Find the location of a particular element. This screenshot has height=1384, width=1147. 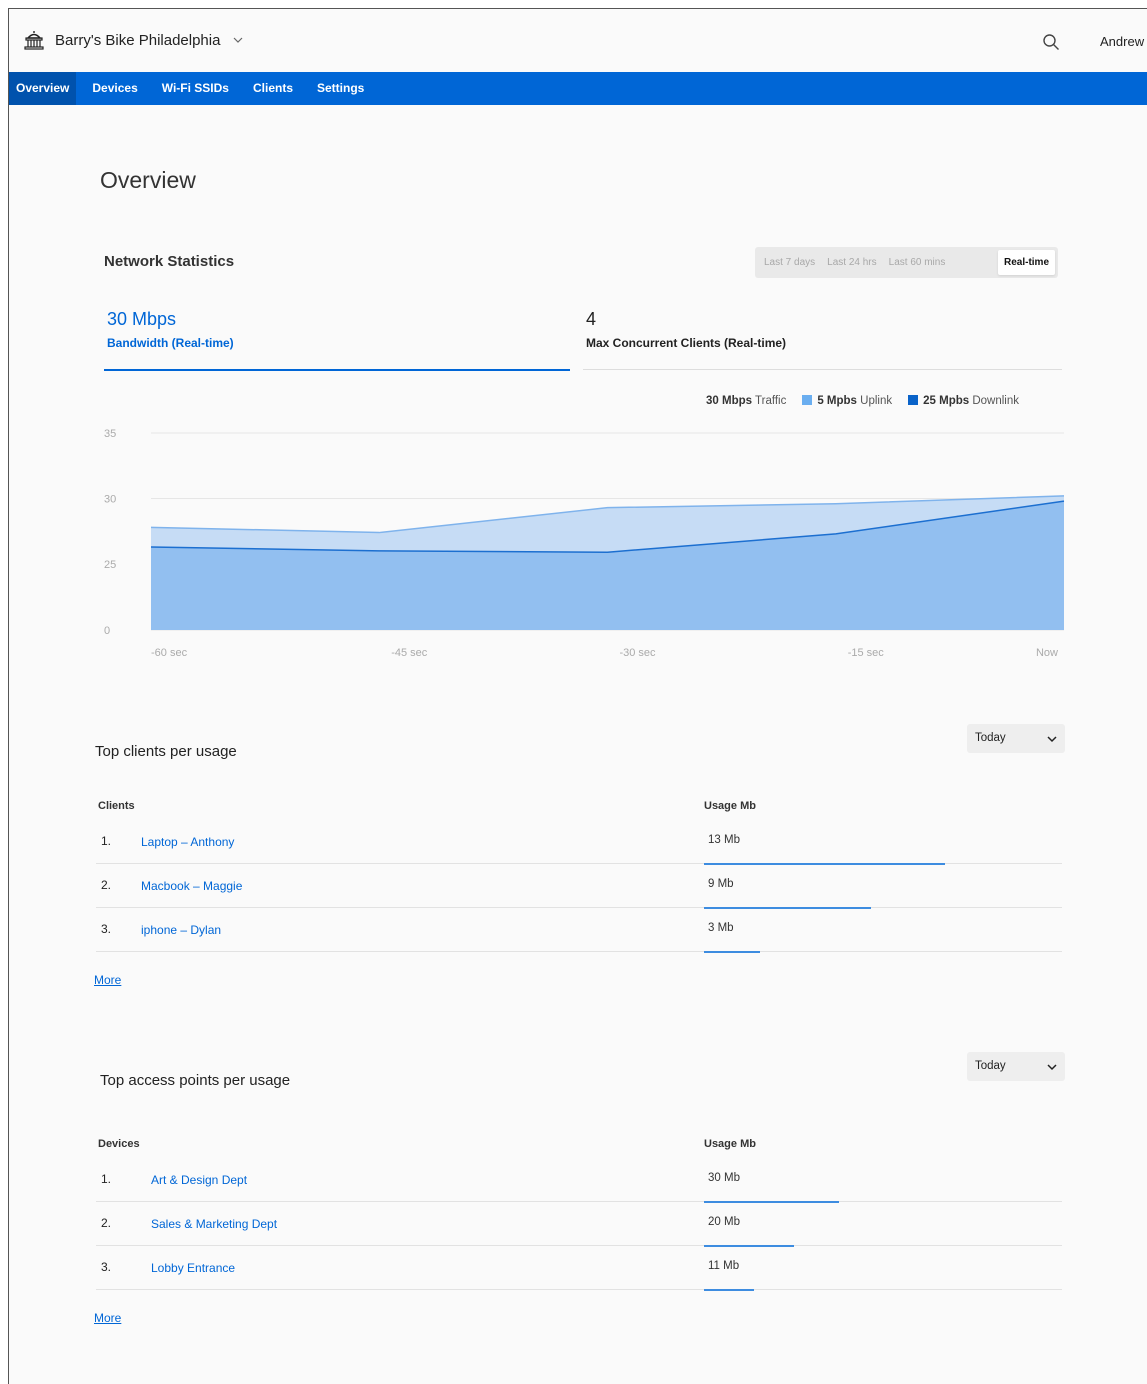

top-aps-period: Today is located at coordinates (990, 1066).